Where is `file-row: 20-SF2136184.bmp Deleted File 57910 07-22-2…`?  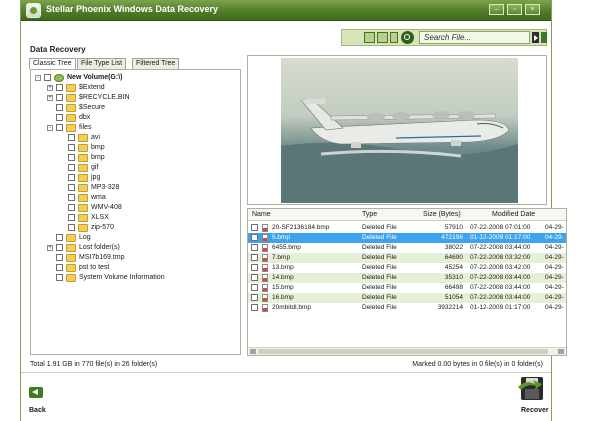
file-row: 20-SF2136184.bmp Deleted File 57910 07-22-2… is located at coordinates (407, 228).